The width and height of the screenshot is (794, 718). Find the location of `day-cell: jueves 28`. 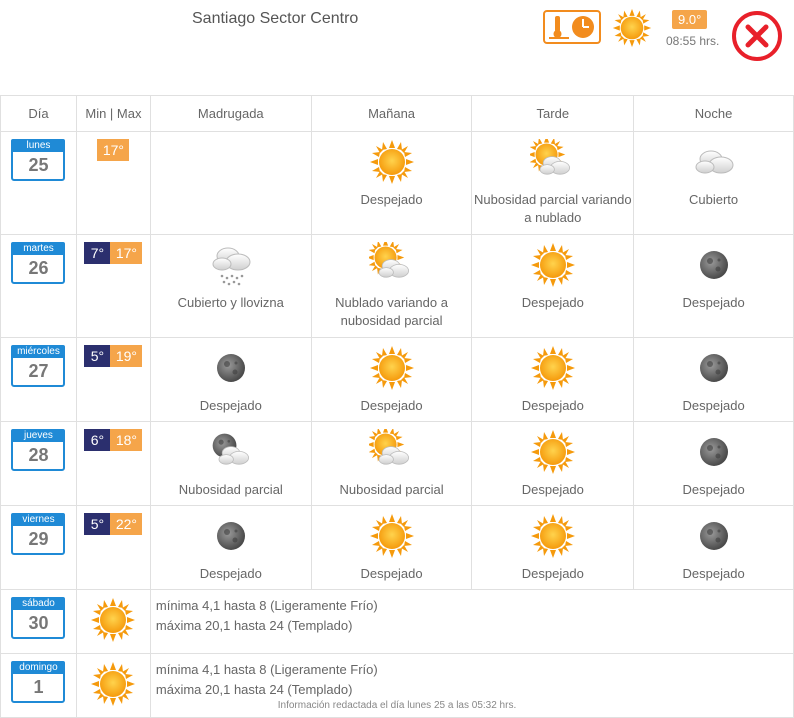

day-cell: jueves 28 is located at coordinates (38, 463).